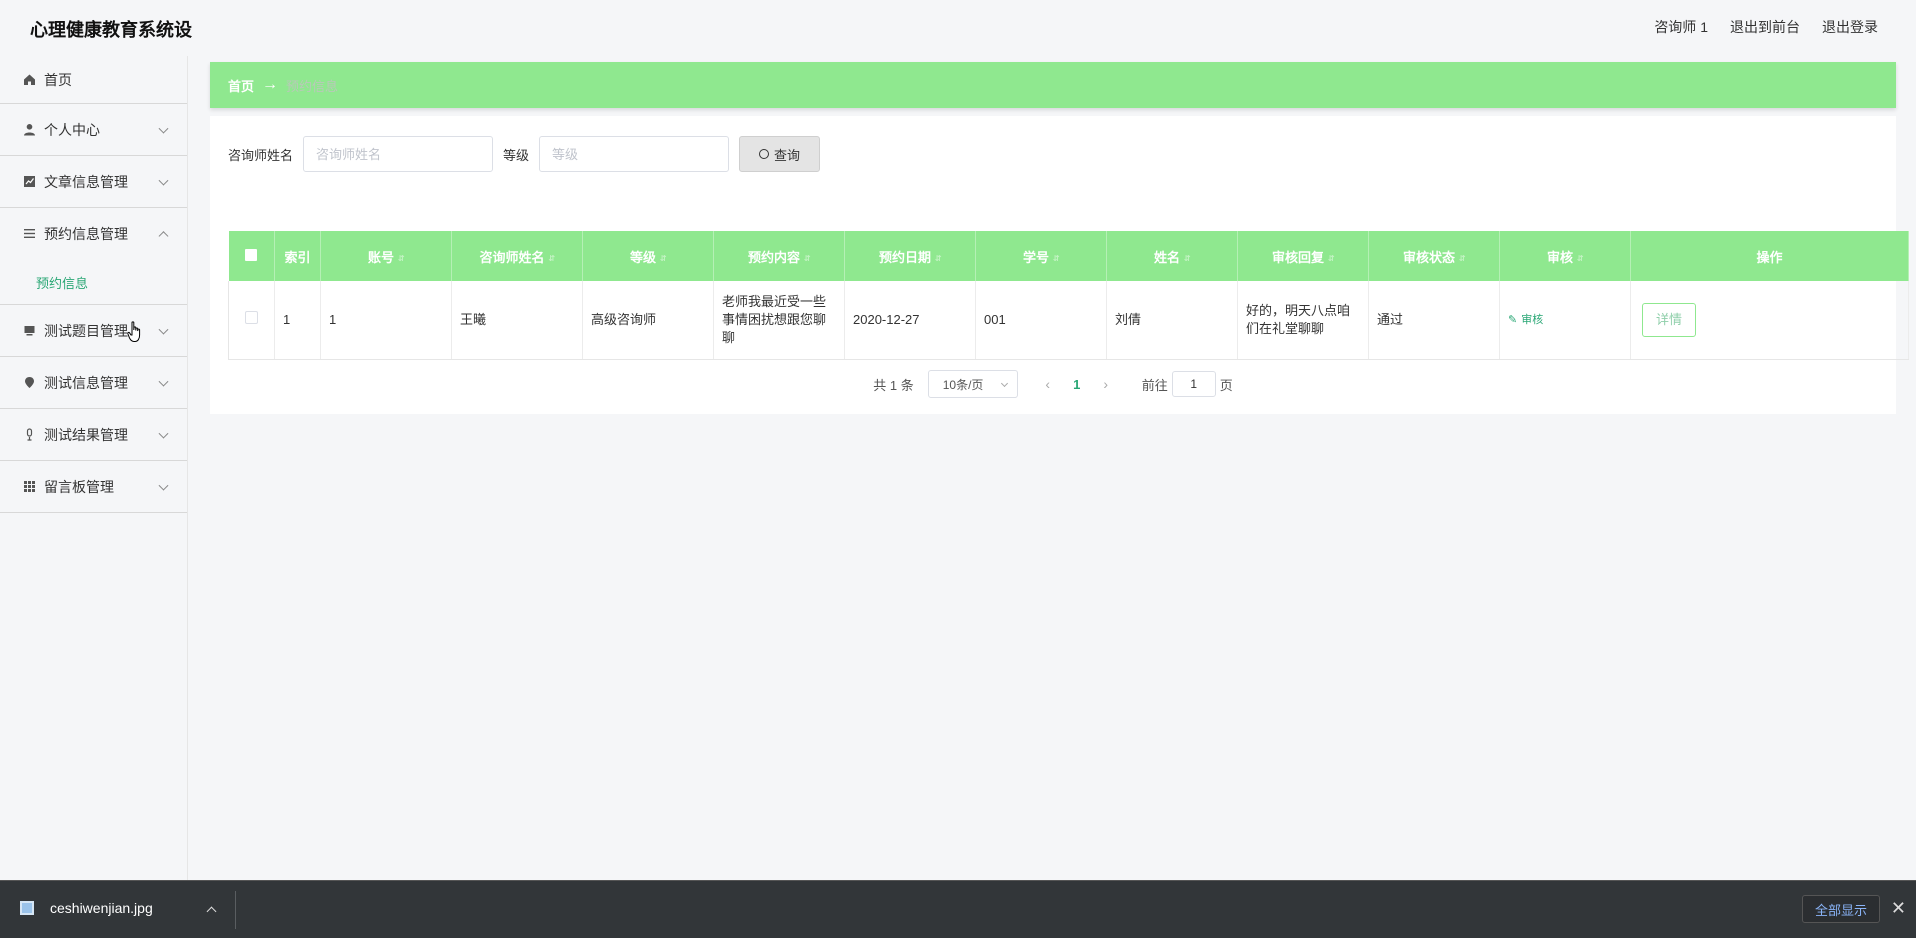 This screenshot has height=938, width=1916. What do you see at coordinates (1513, 320) in the screenshot?
I see `edit-icon: ✎` at bounding box center [1513, 320].